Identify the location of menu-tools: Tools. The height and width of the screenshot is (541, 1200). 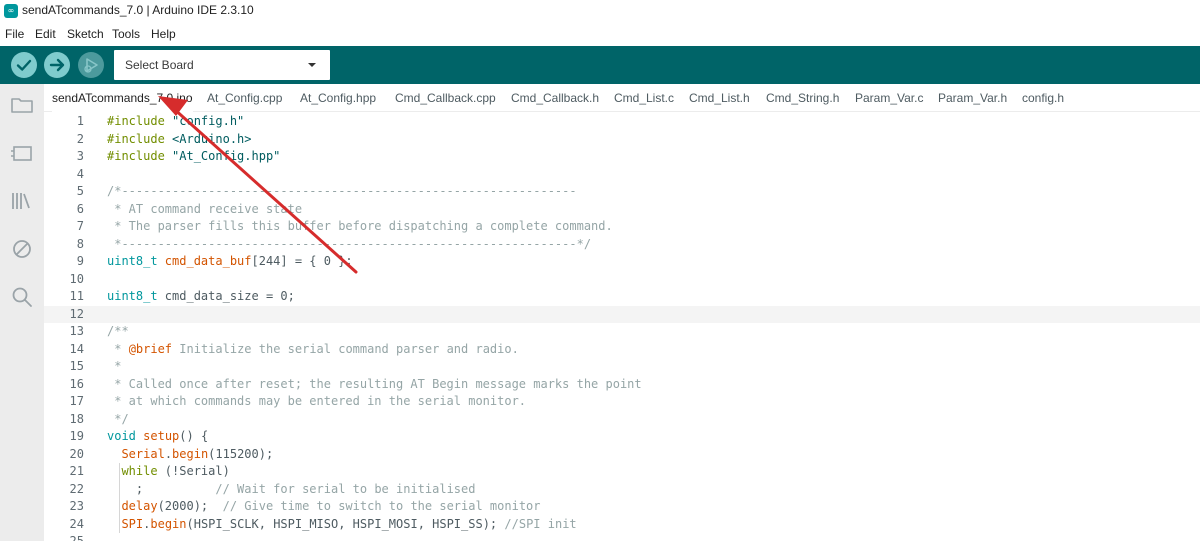
(126, 34).